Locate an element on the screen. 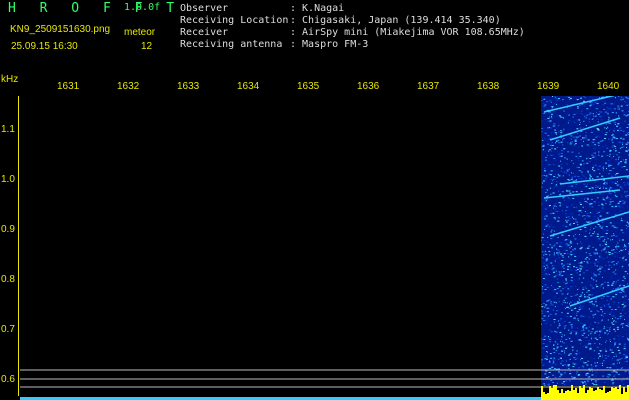  info-antenna: Receiving antenna : Maspro FM-3 is located at coordinates (274, 44).